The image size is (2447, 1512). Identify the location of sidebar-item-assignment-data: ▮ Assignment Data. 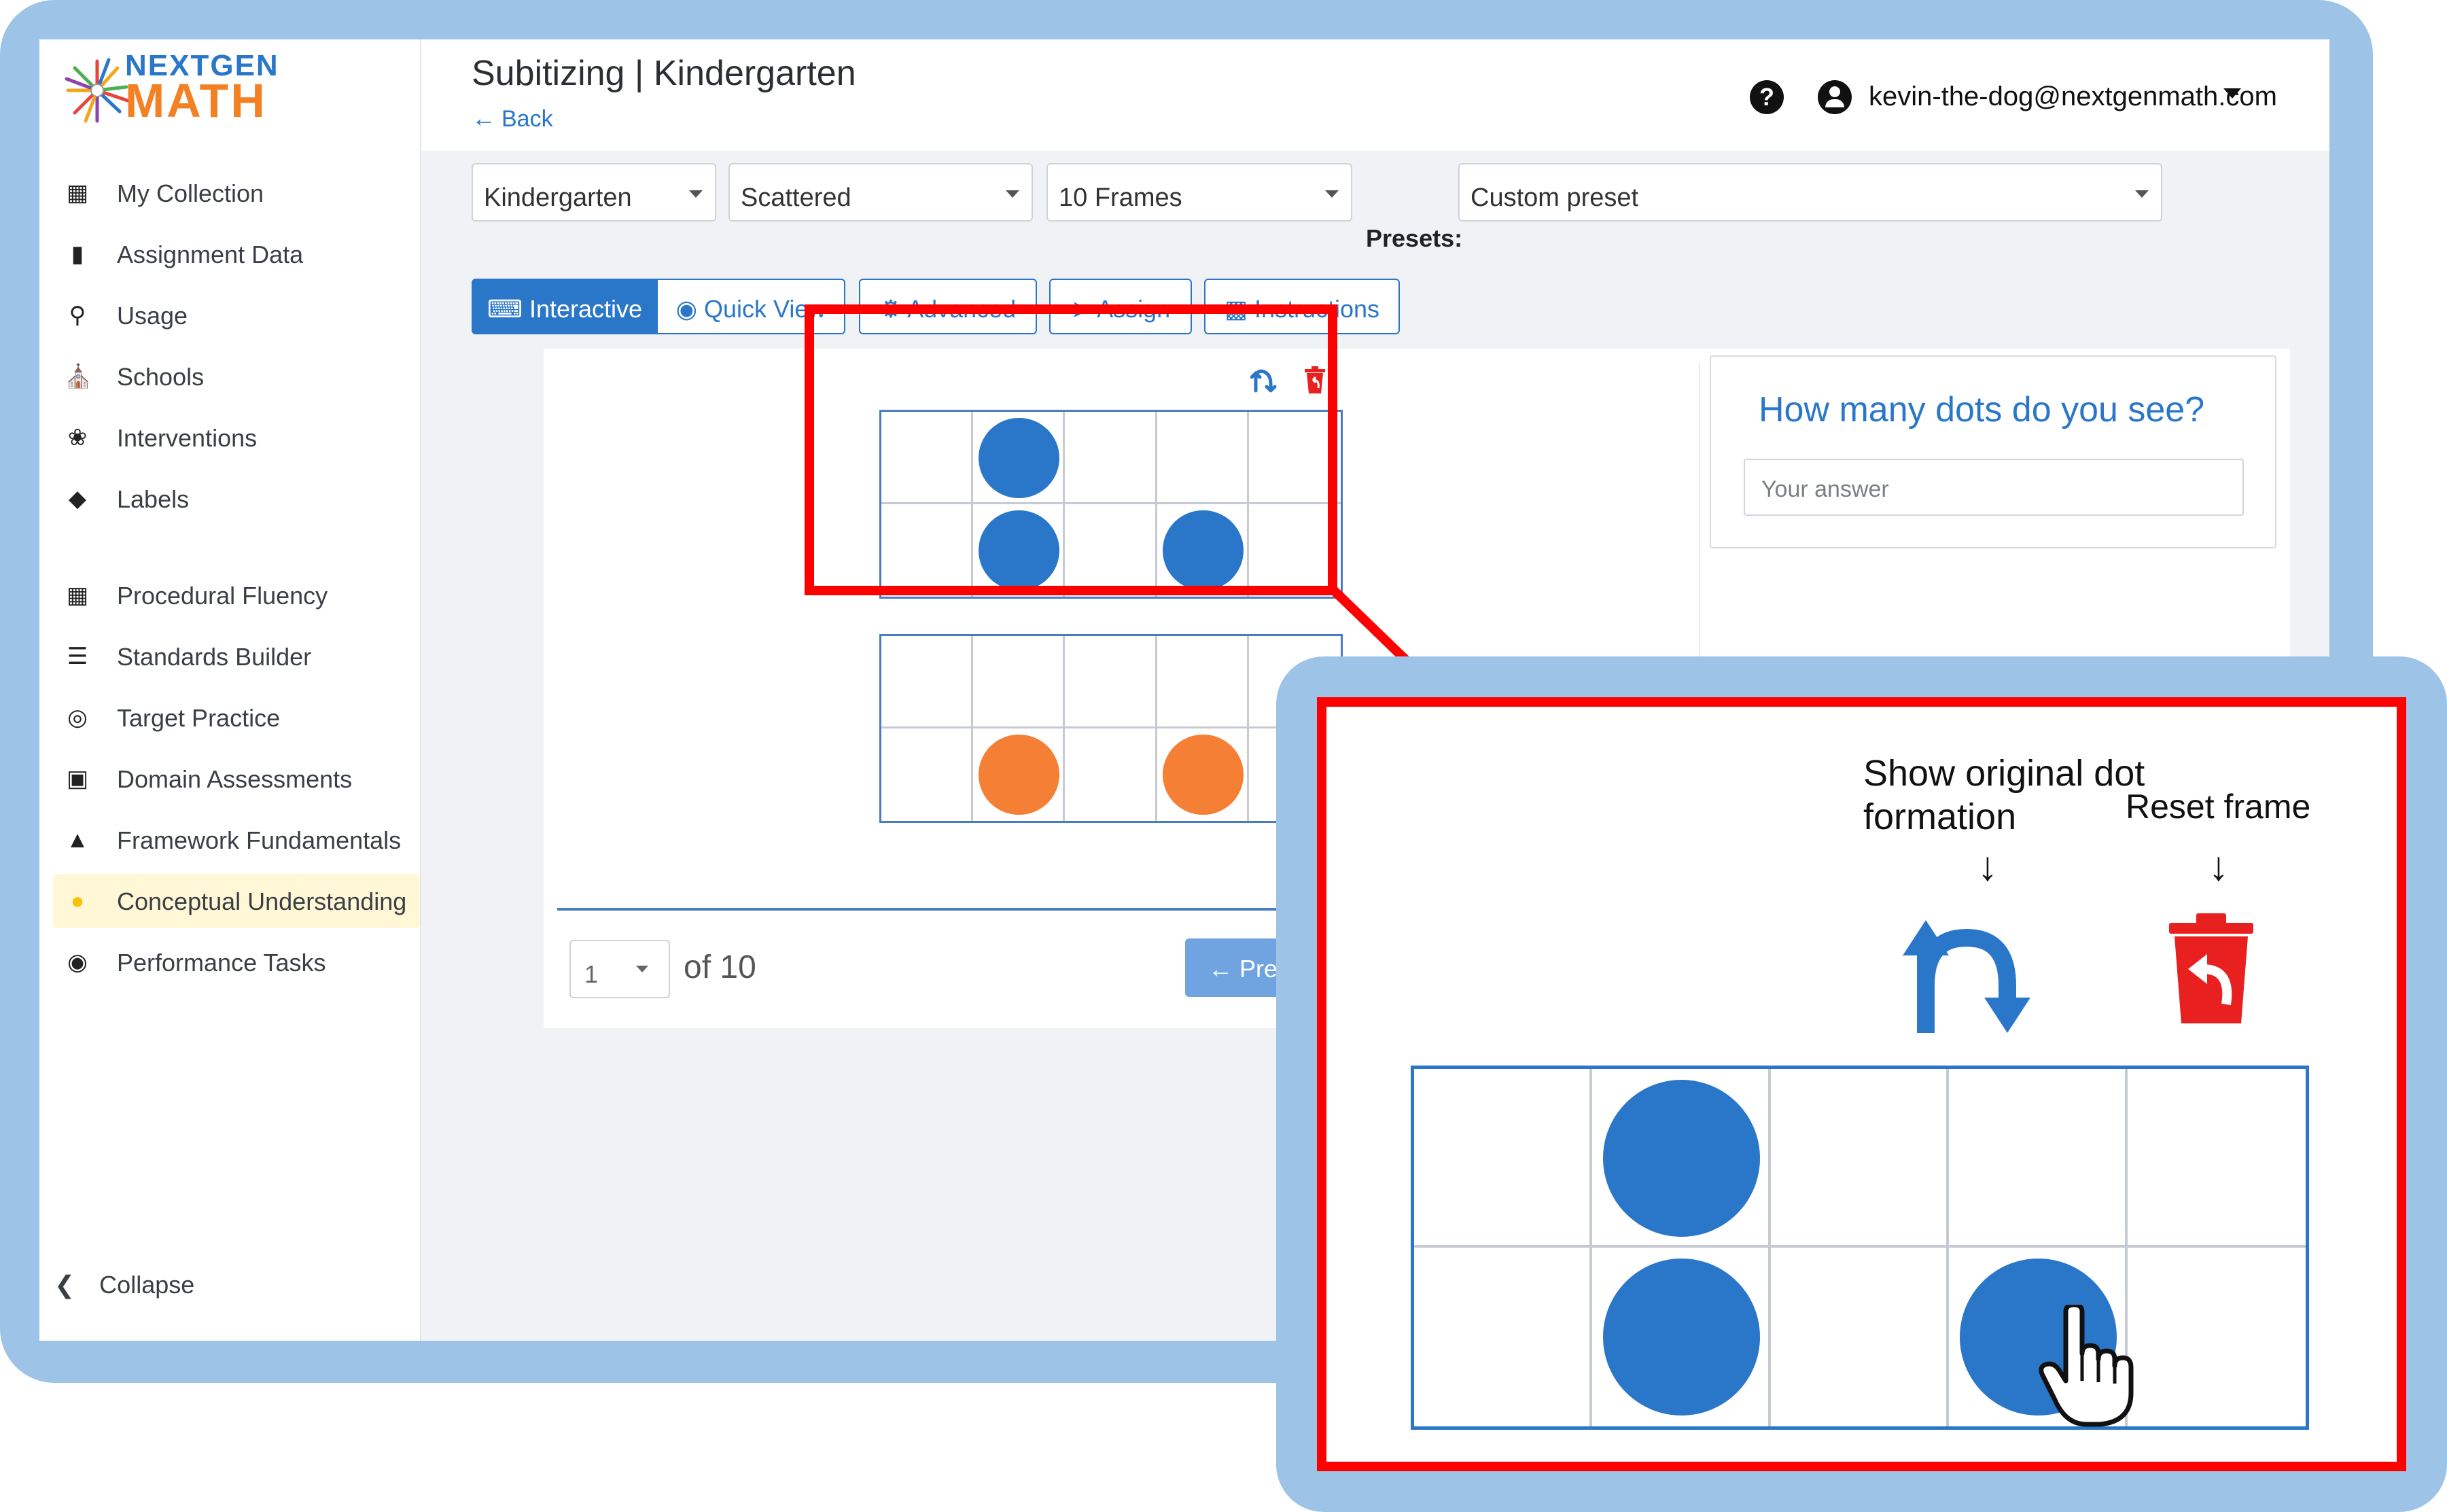
(237, 254).